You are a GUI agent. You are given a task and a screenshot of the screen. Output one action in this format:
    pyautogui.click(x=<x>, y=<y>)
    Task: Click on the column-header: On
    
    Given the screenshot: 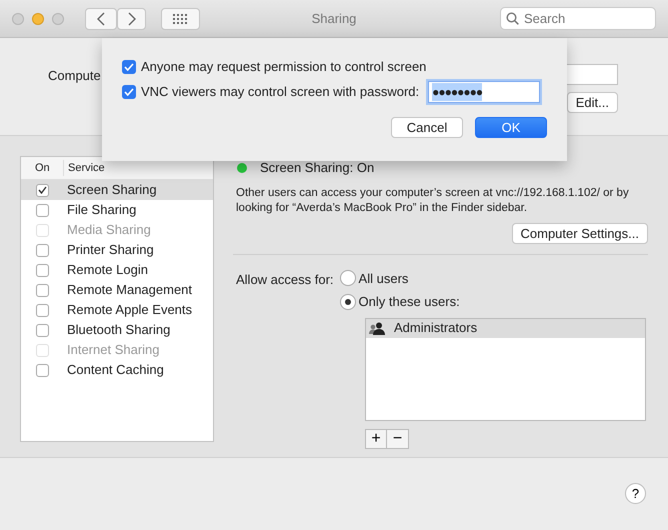 What is the action you would take?
    pyautogui.click(x=42, y=168)
    